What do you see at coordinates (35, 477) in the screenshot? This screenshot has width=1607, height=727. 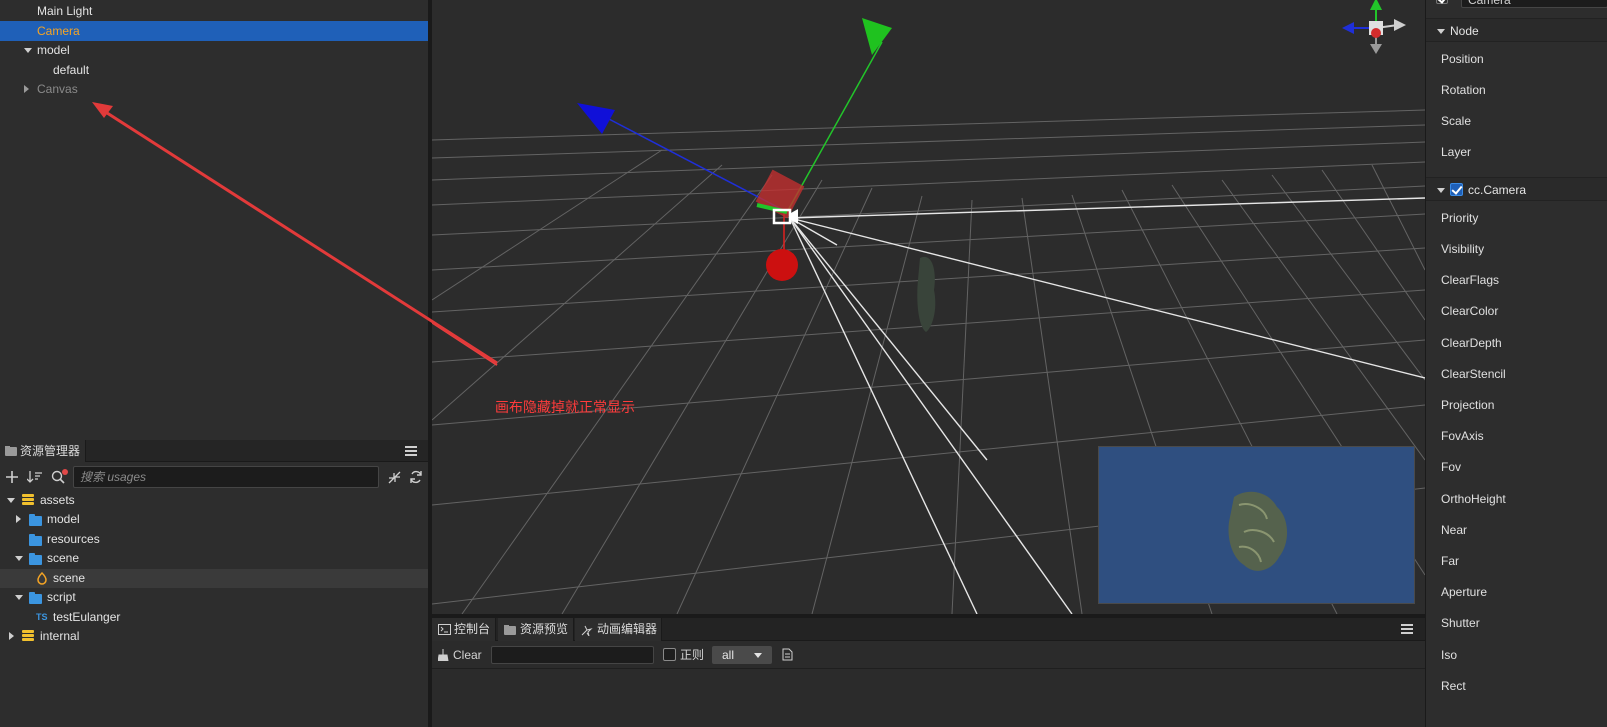 I see `sort-icon` at bounding box center [35, 477].